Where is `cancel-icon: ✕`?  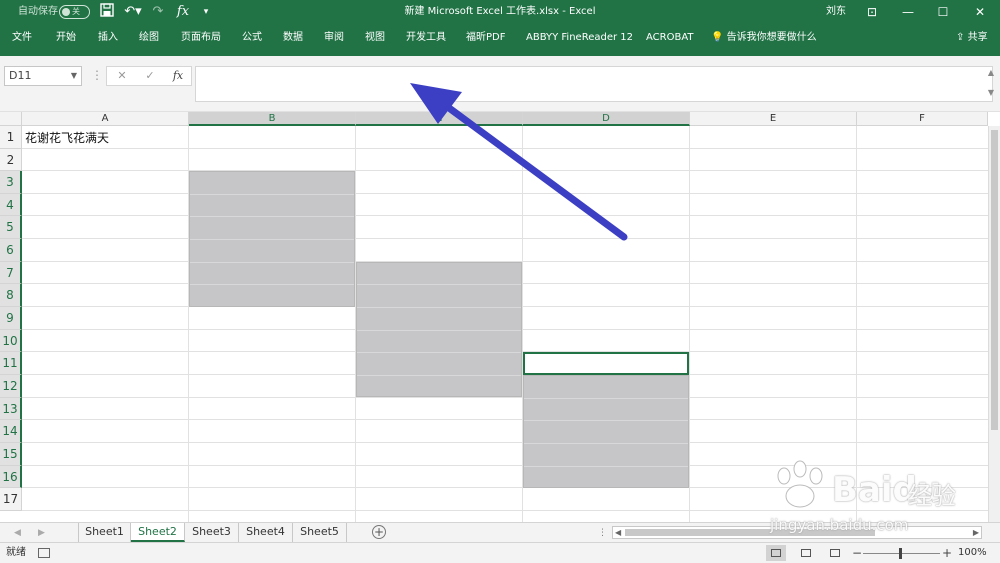
cancel-icon: ✕ is located at coordinates (122, 76).